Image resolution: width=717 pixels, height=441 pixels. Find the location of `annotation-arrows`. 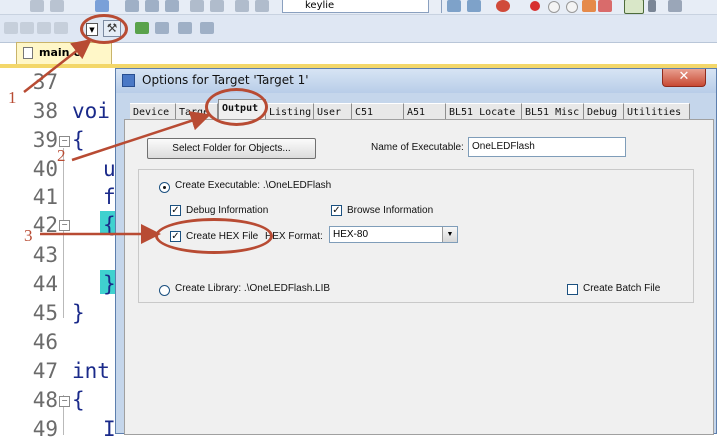

annotation-arrows is located at coordinates (117, 141).